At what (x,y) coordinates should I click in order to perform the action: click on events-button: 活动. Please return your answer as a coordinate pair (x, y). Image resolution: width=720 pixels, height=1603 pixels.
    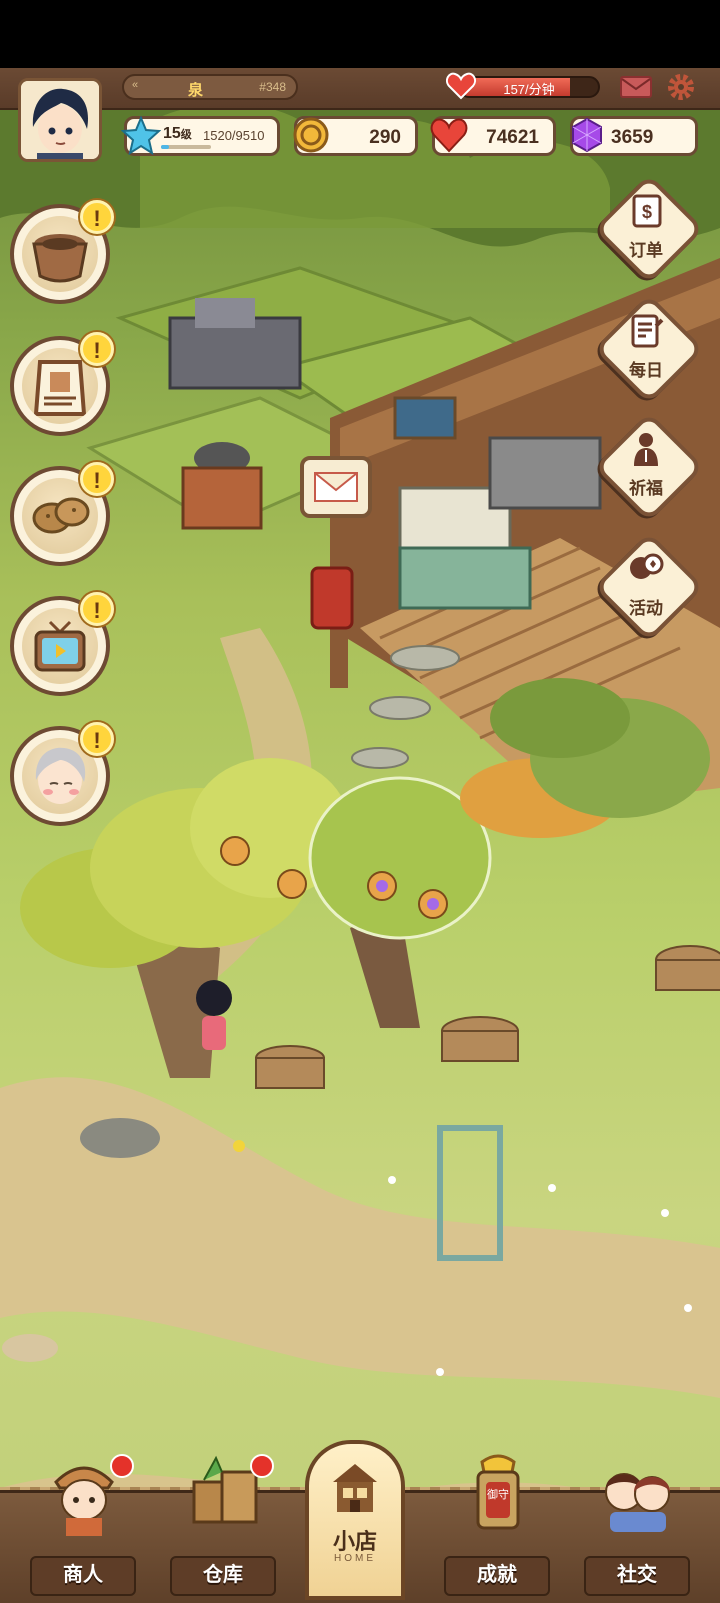
    Looking at the image, I should click on (649, 587).